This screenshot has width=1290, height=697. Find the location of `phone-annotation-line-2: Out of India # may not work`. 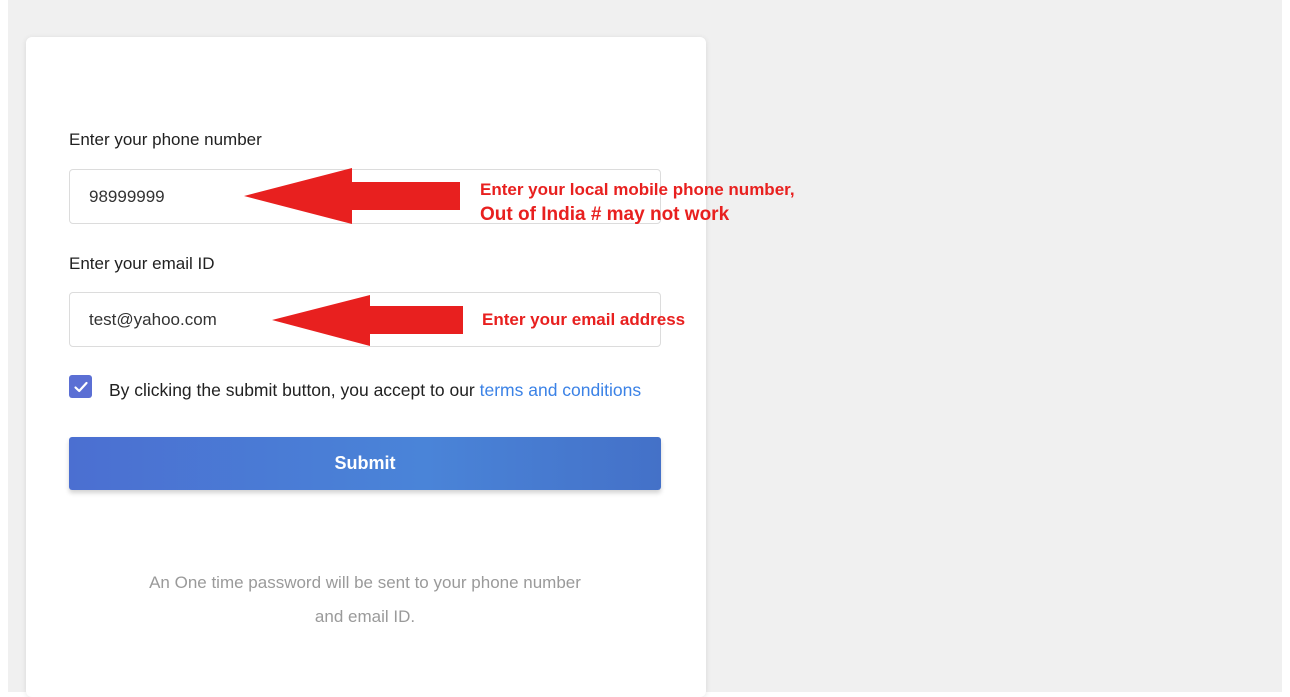

phone-annotation-line-2: Out of India # may not work is located at coordinates (605, 214).